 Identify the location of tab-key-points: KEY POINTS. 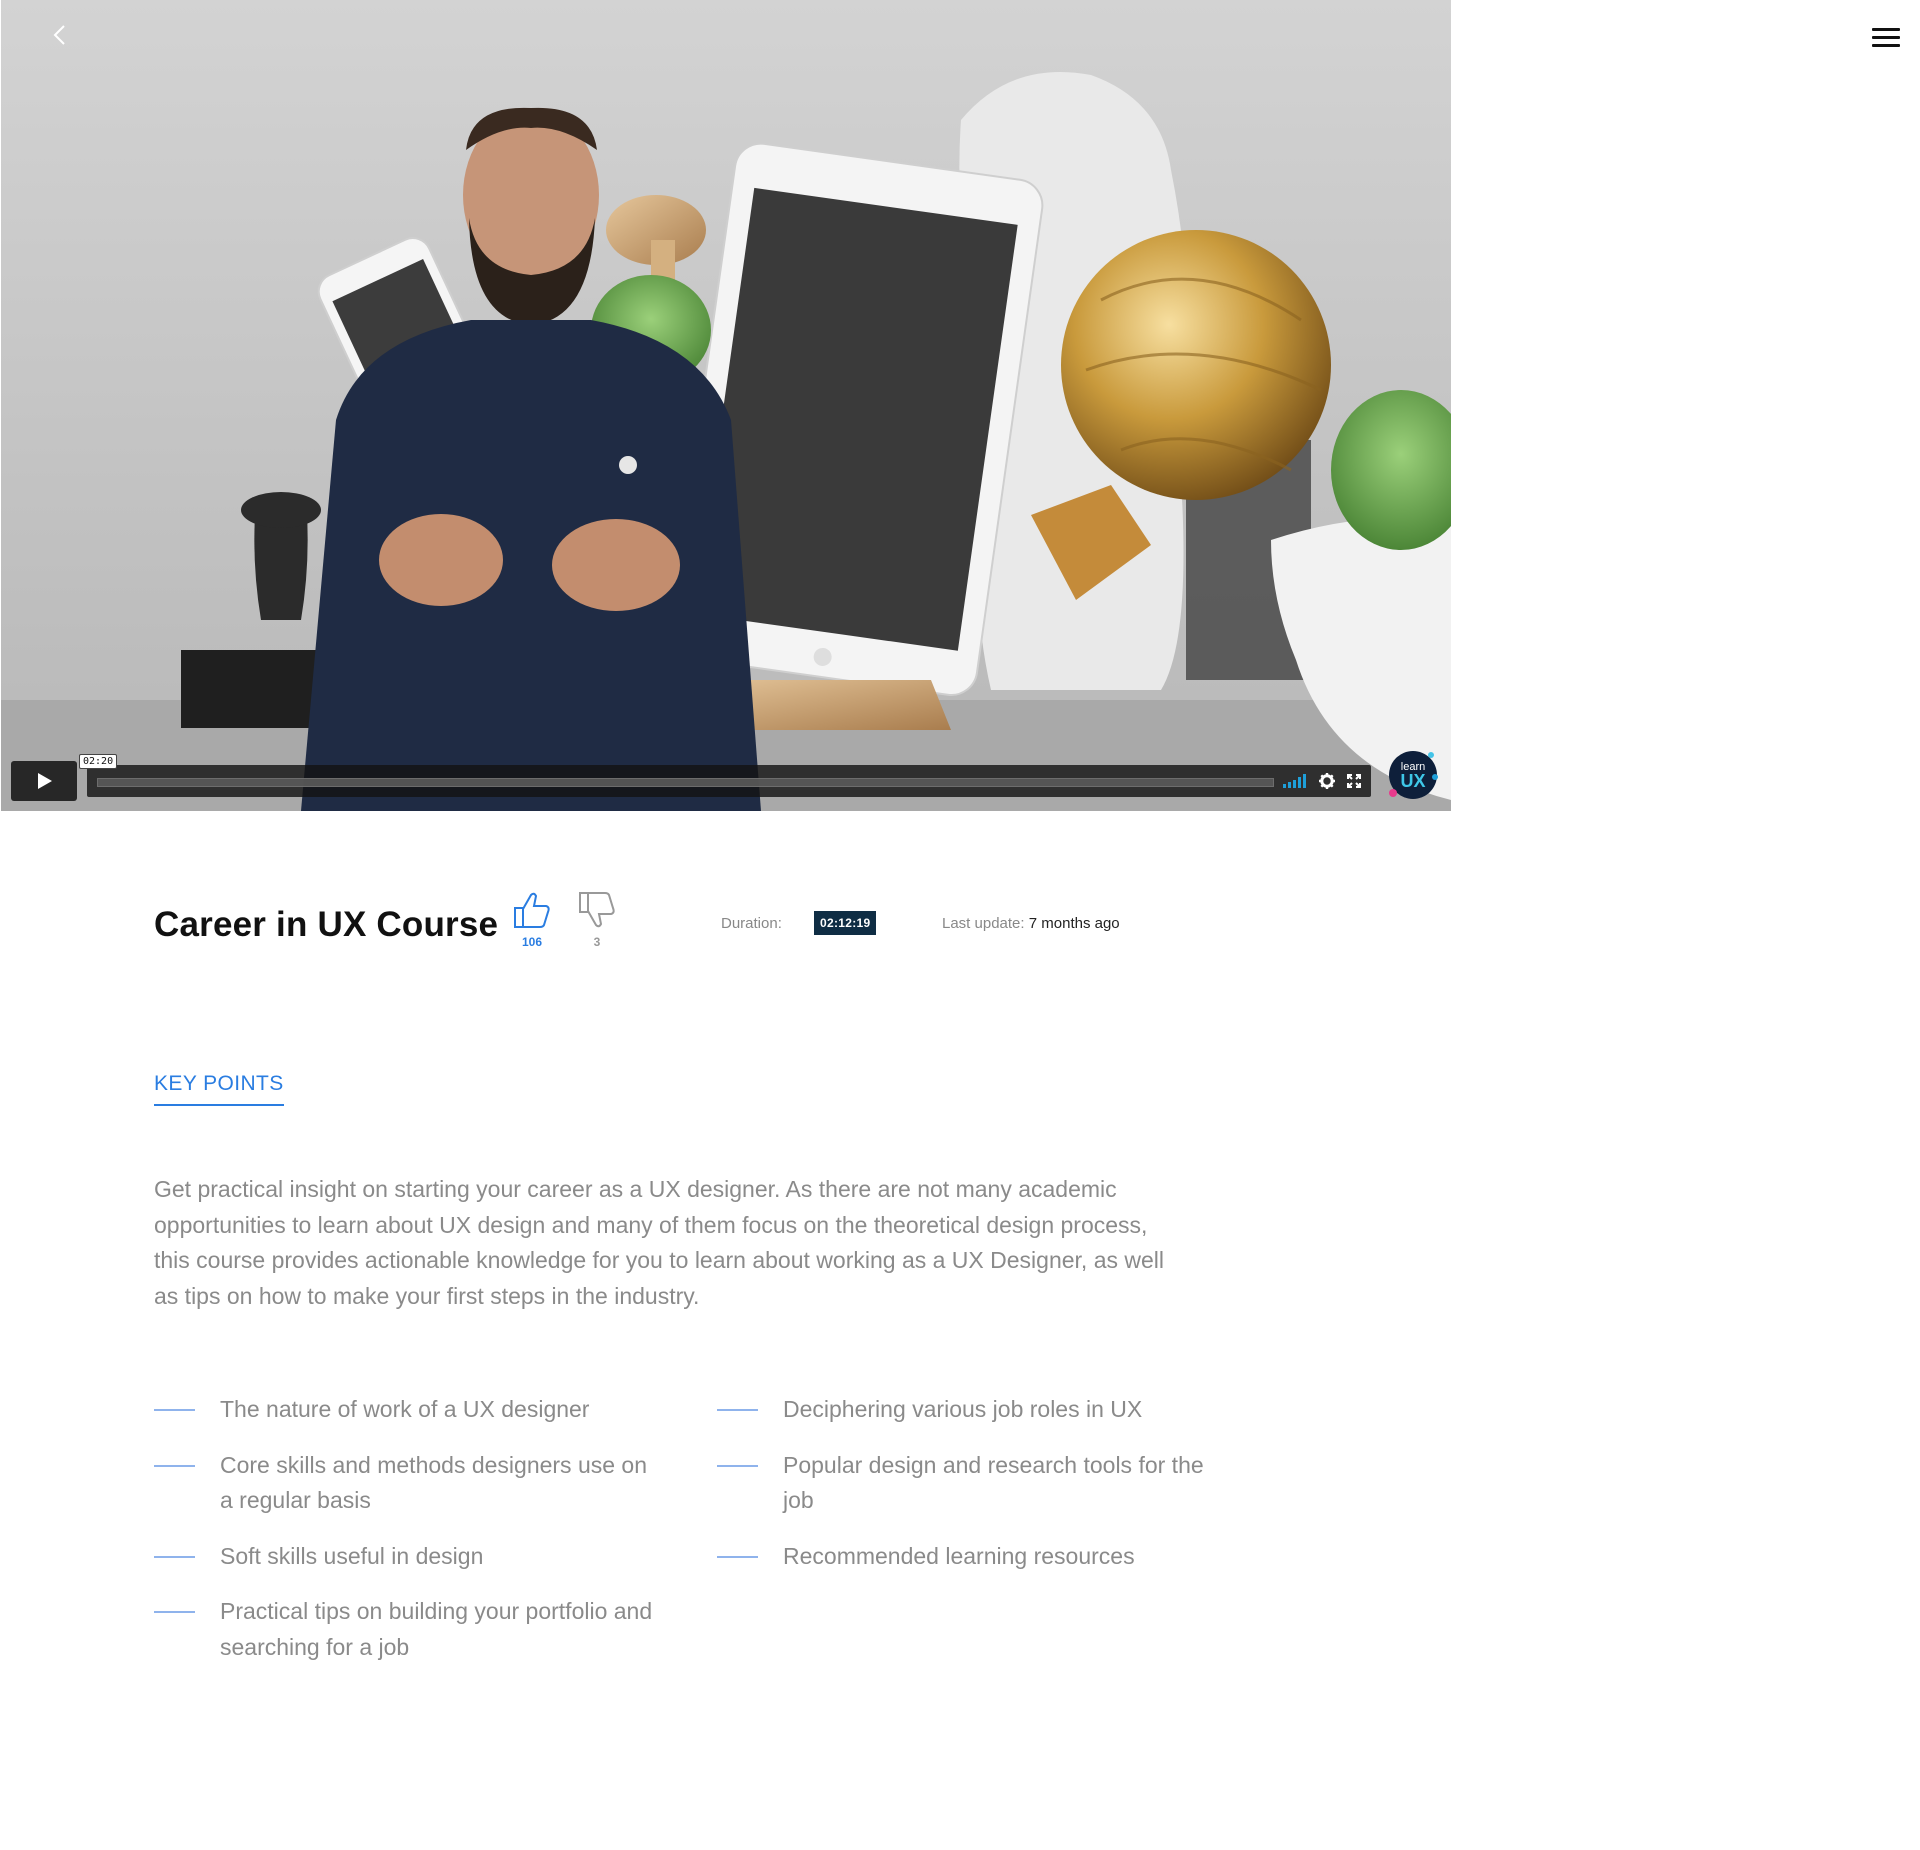
(219, 1089).